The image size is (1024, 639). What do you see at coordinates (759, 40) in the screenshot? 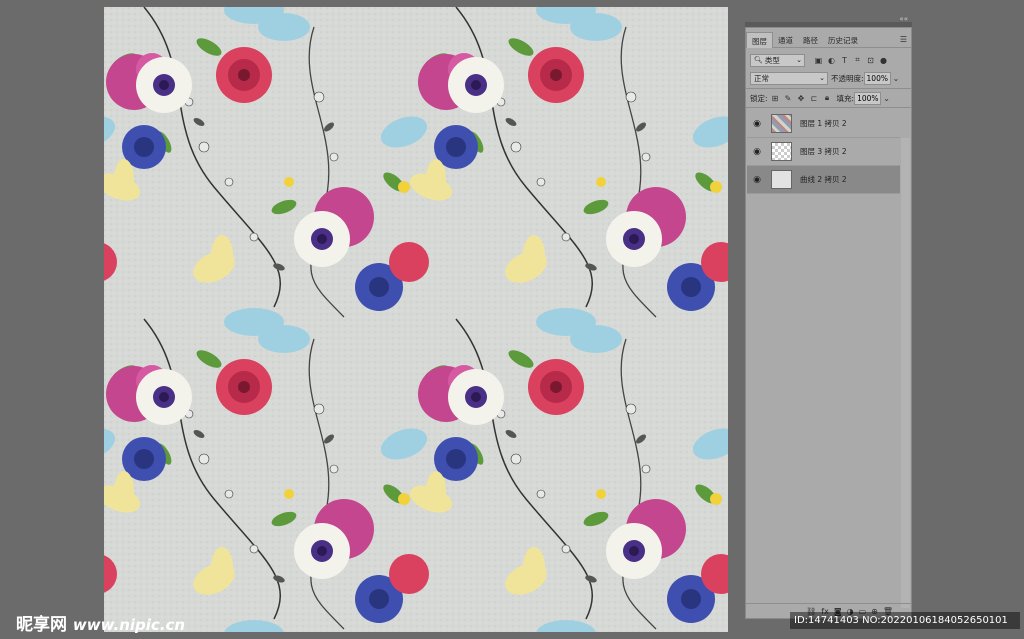
I see `tab-layers: 图层` at bounding box center [759, 40].